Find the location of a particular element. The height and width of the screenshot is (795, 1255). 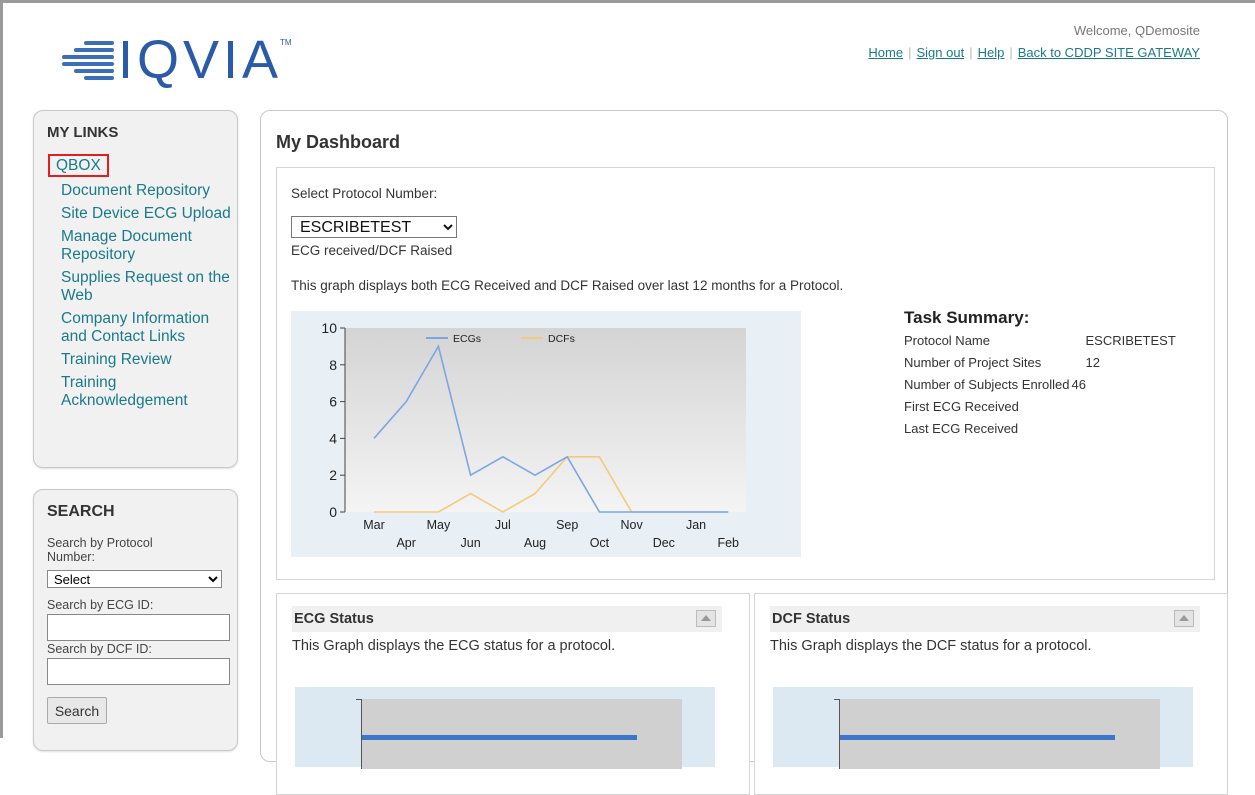

my-links-title: MY LINKS is located at coordinates (83, 132).